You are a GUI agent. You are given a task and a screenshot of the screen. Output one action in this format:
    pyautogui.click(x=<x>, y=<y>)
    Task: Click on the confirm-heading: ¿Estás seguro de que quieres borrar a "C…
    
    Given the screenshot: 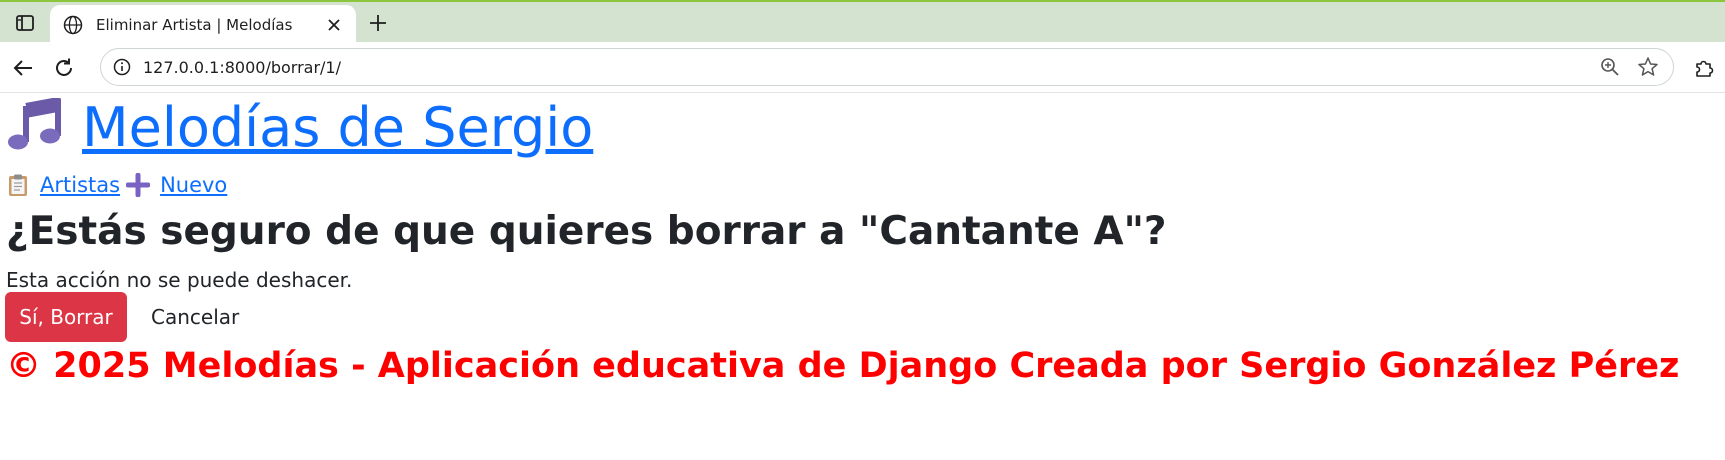 What is the action you would take?
    pyautogui.click(x=586, y=231)
    